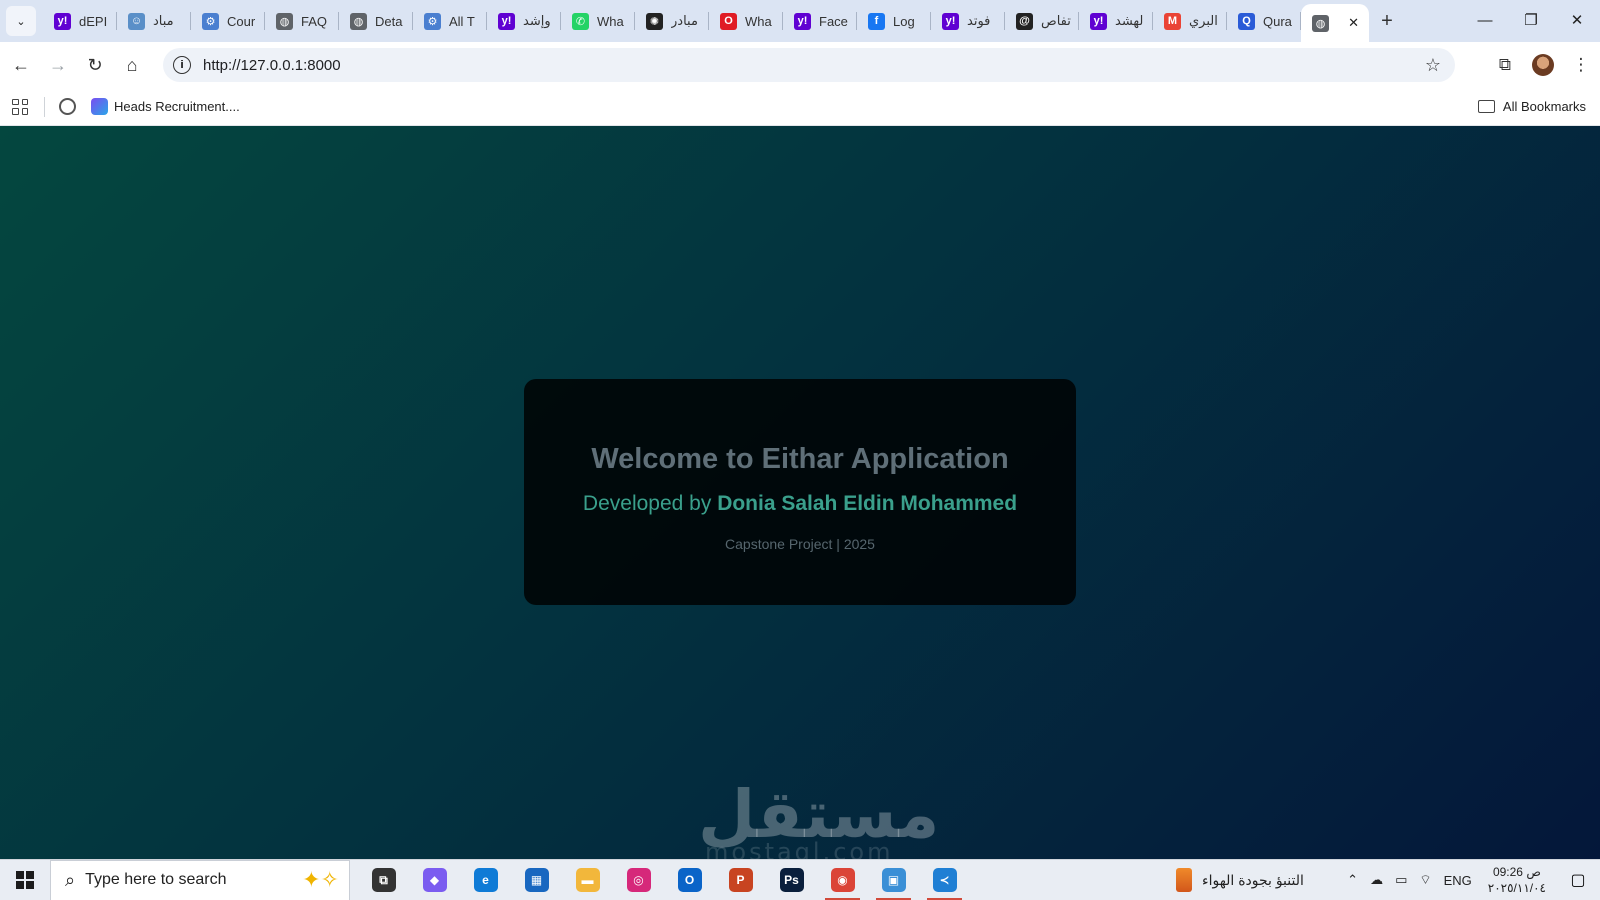 The width and height of the screenshot is (1600, 900). What do you see at coordinates (210, 21) in the screenshot?
I see `course-icon: ⚙` at bounding box center [210, 21].